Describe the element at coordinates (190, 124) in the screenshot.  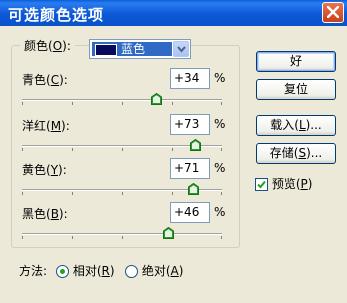
I see `slider-value-input: +73` at that location.